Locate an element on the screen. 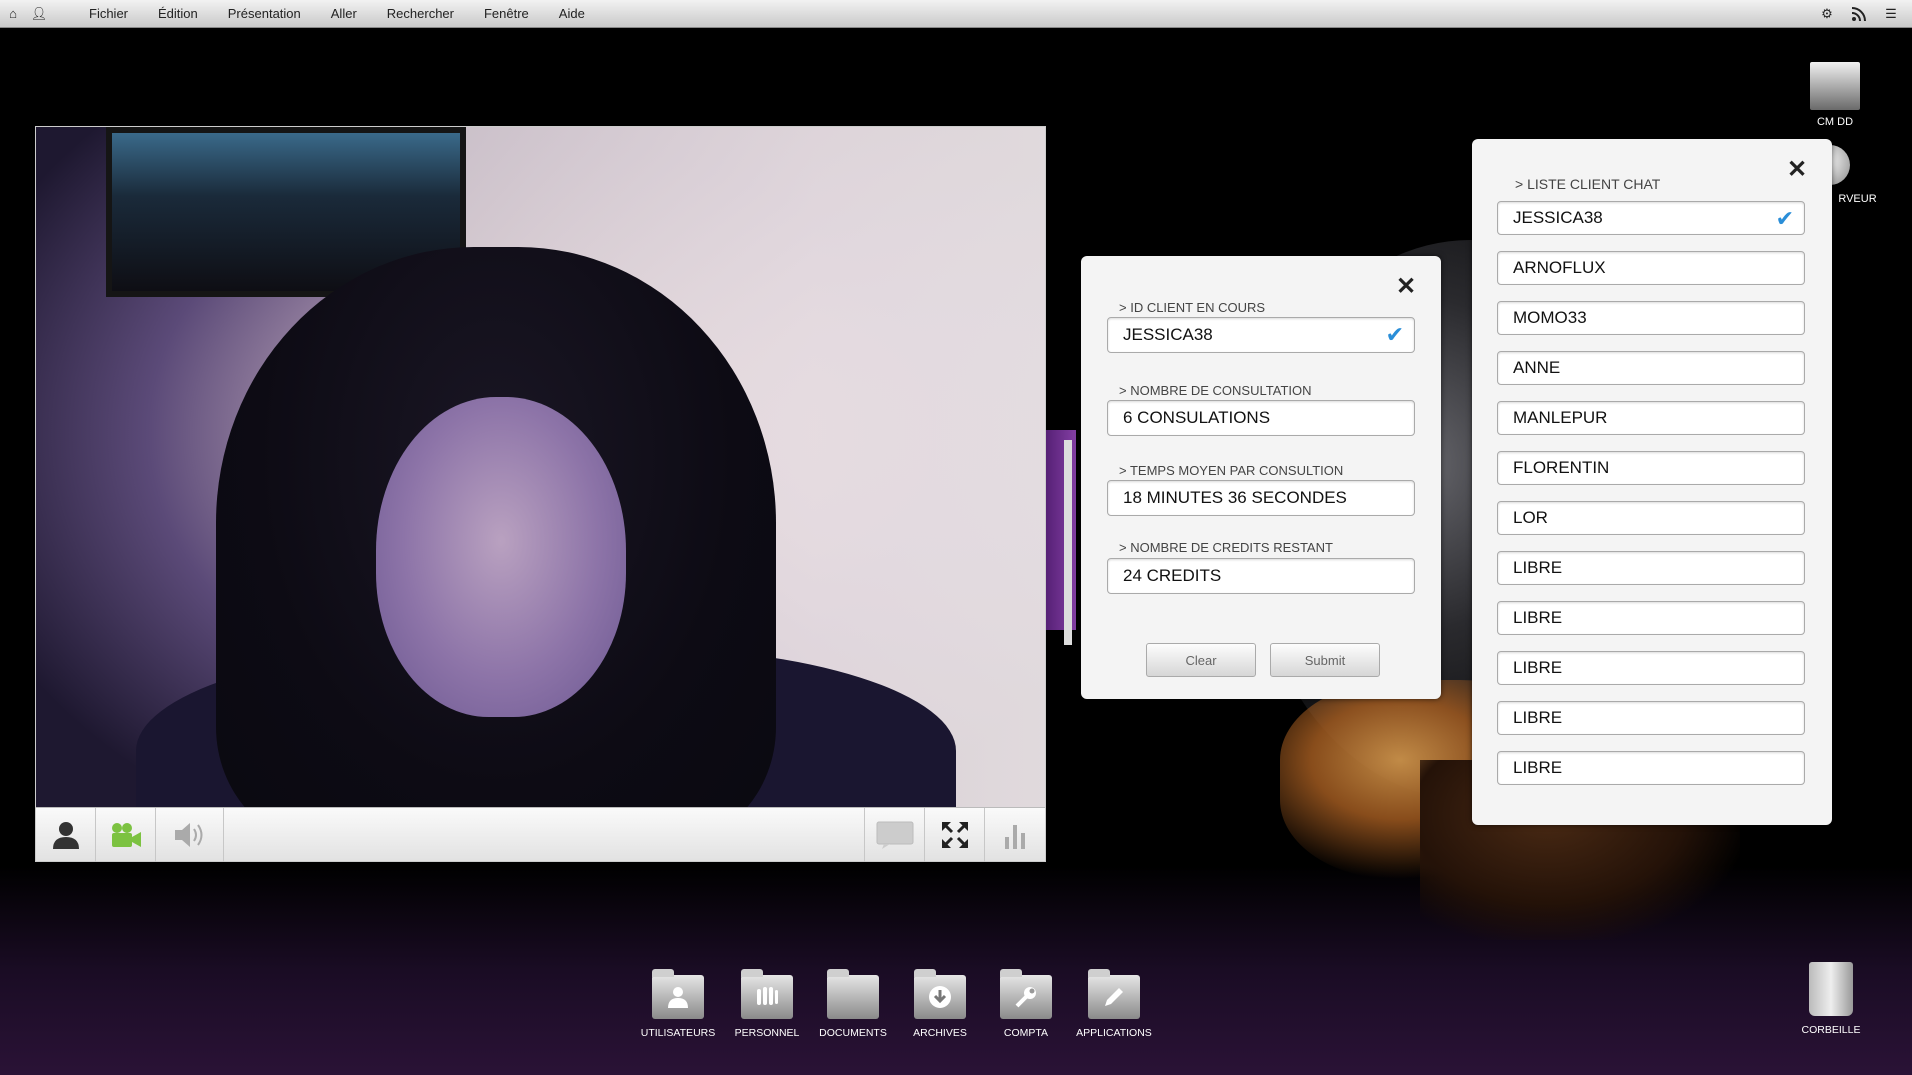 The height and width of the screenshot is (1075, 1912). drive-label: CM DD is located at coordinates (1835, 122).